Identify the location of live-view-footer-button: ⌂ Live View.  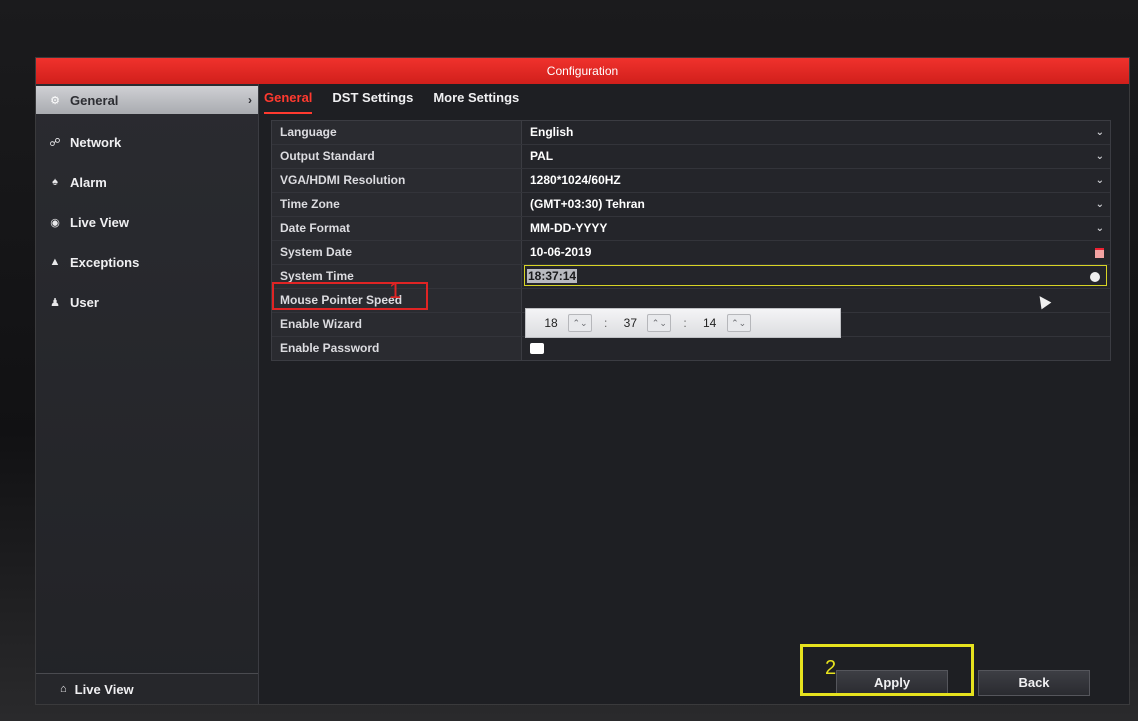
(147, 688).